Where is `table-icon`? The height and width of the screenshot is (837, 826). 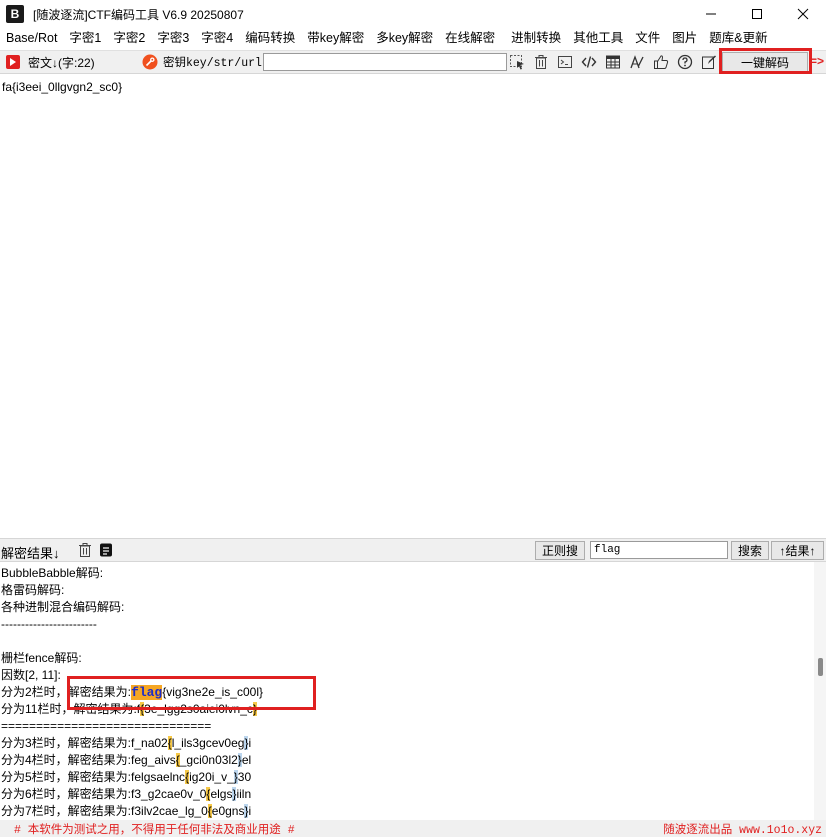 table-icon is located at coordinates (613, 62).